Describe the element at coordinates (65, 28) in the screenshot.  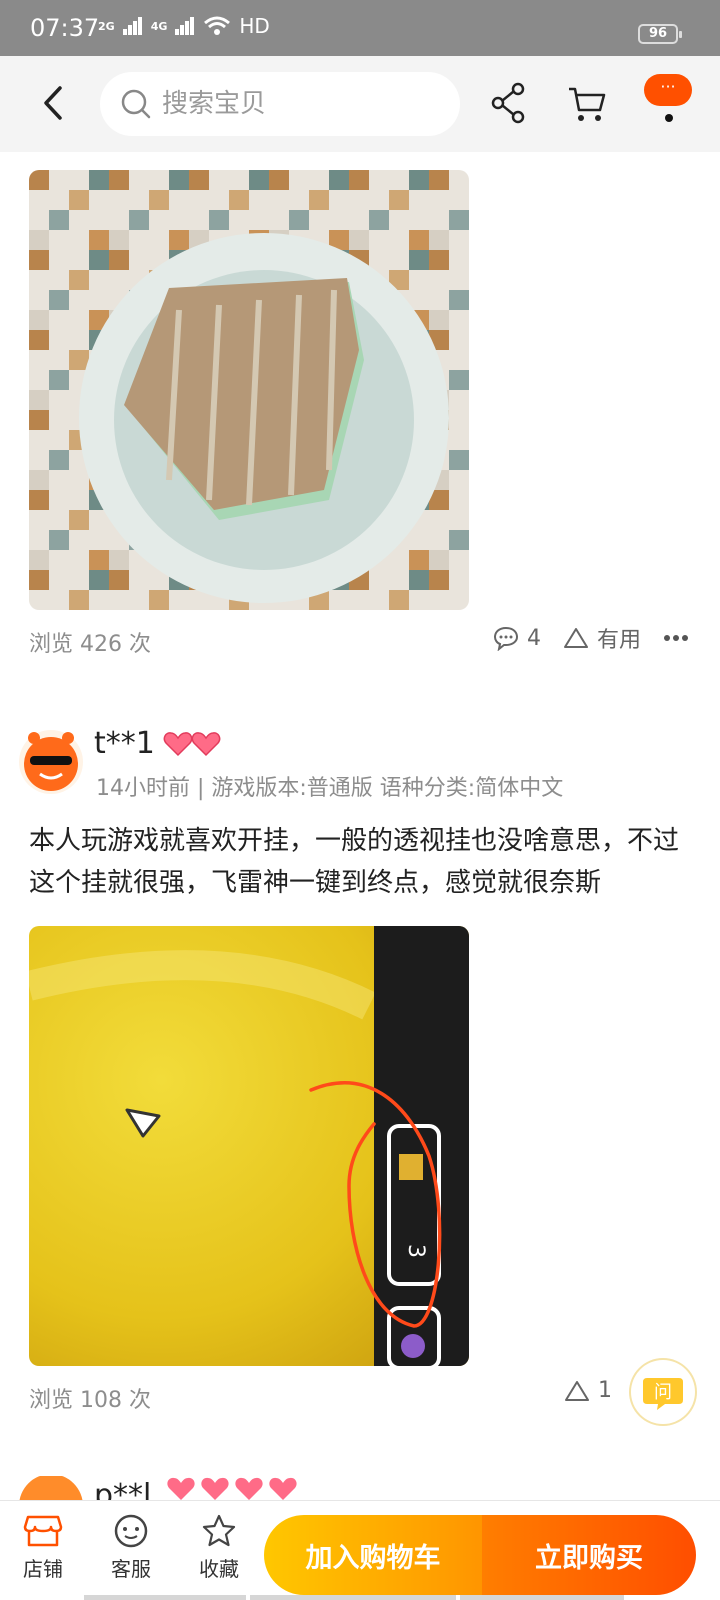
I see `status-time: 07:37` at that location.